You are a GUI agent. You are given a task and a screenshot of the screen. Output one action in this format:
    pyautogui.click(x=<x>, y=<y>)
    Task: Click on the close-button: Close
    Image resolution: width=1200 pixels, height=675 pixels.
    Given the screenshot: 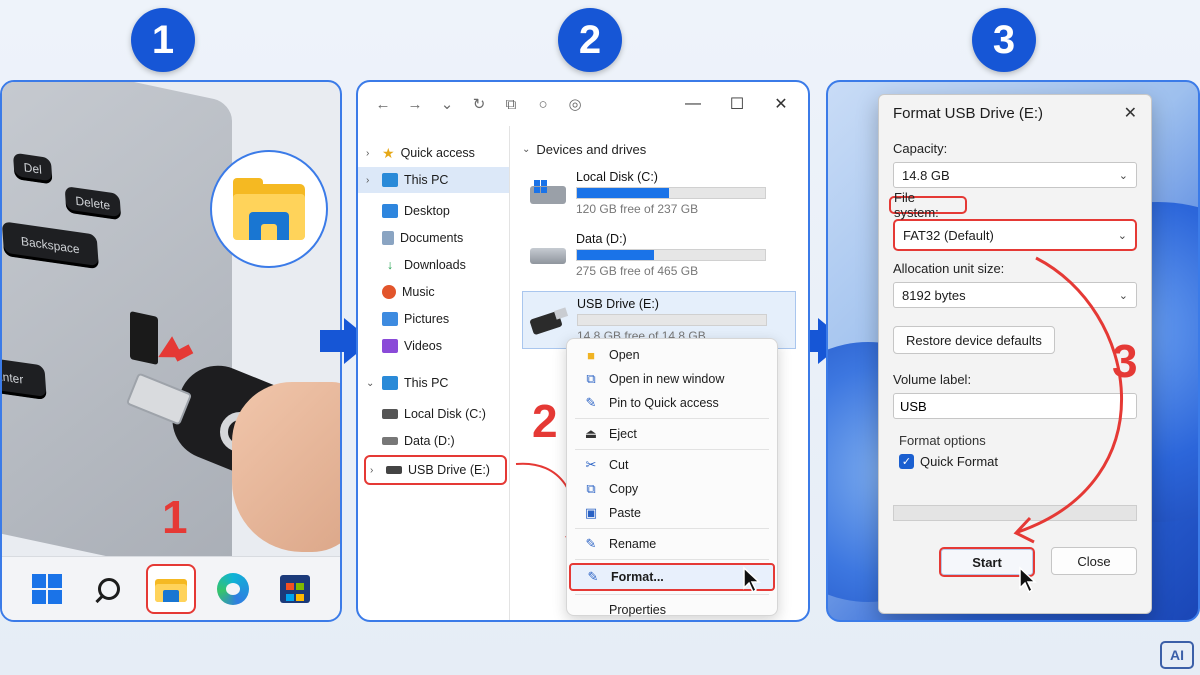 What is the action you would take?
    pyautogui.click(x=1094, y=561)
    